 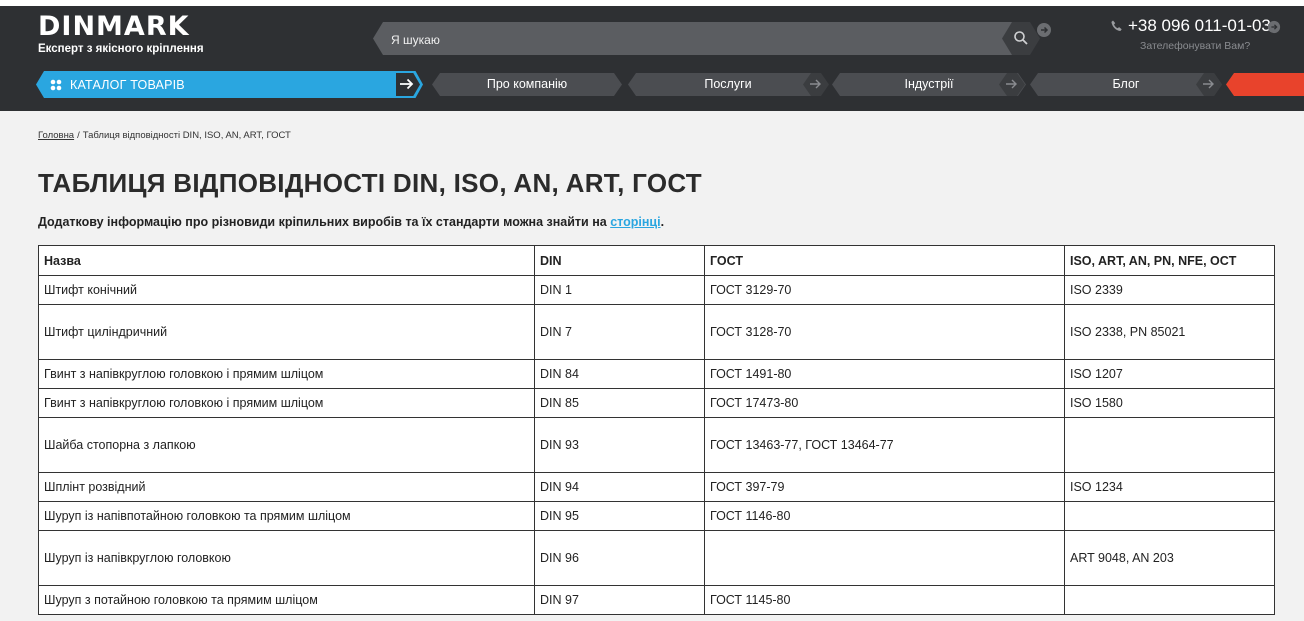 What do you see at coordinates (884, 487) in the screenshot?
I see `table-cell: ГОСТ 397-79` at bounding box center [884, 487].